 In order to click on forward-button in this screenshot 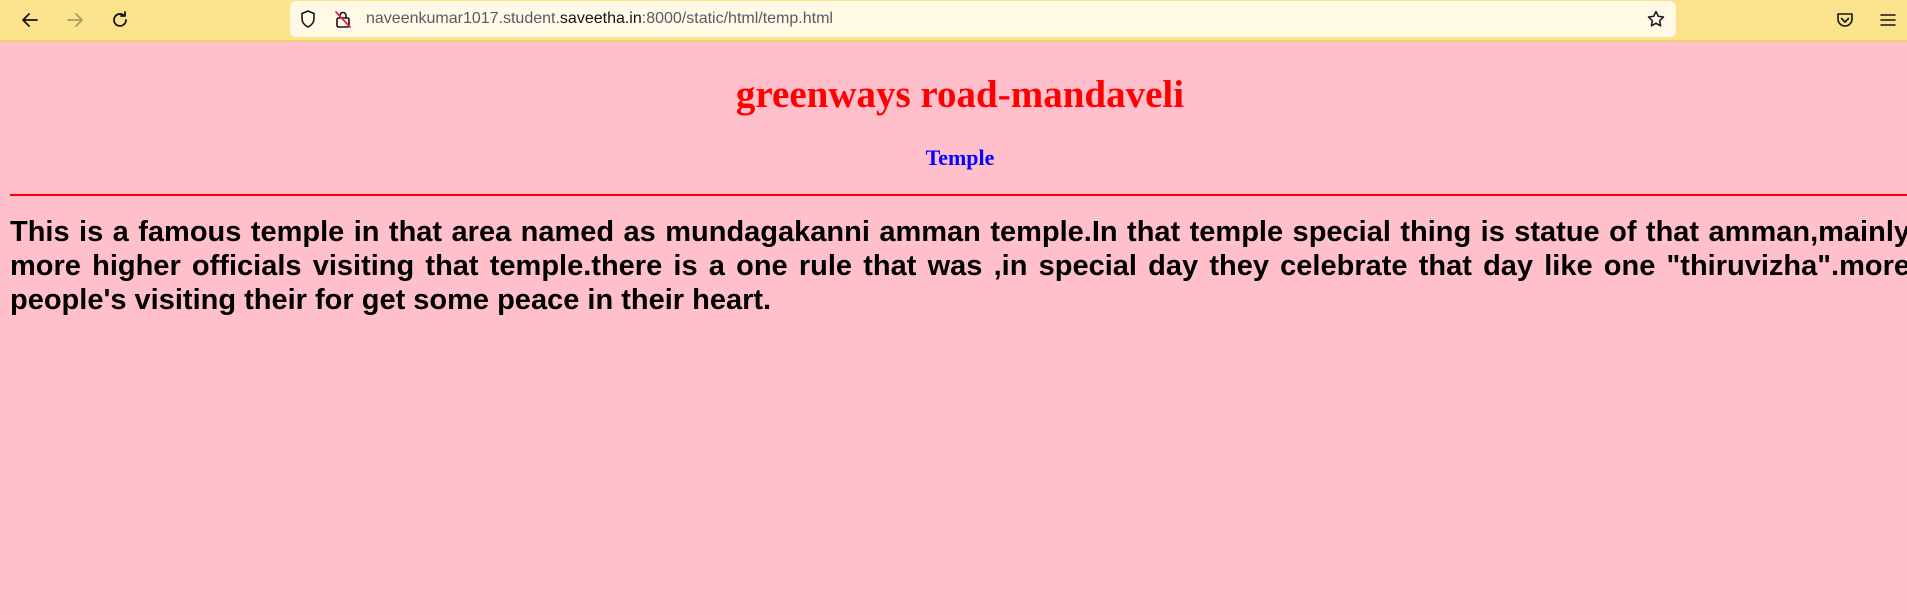, I will do `click(75, 20)`.